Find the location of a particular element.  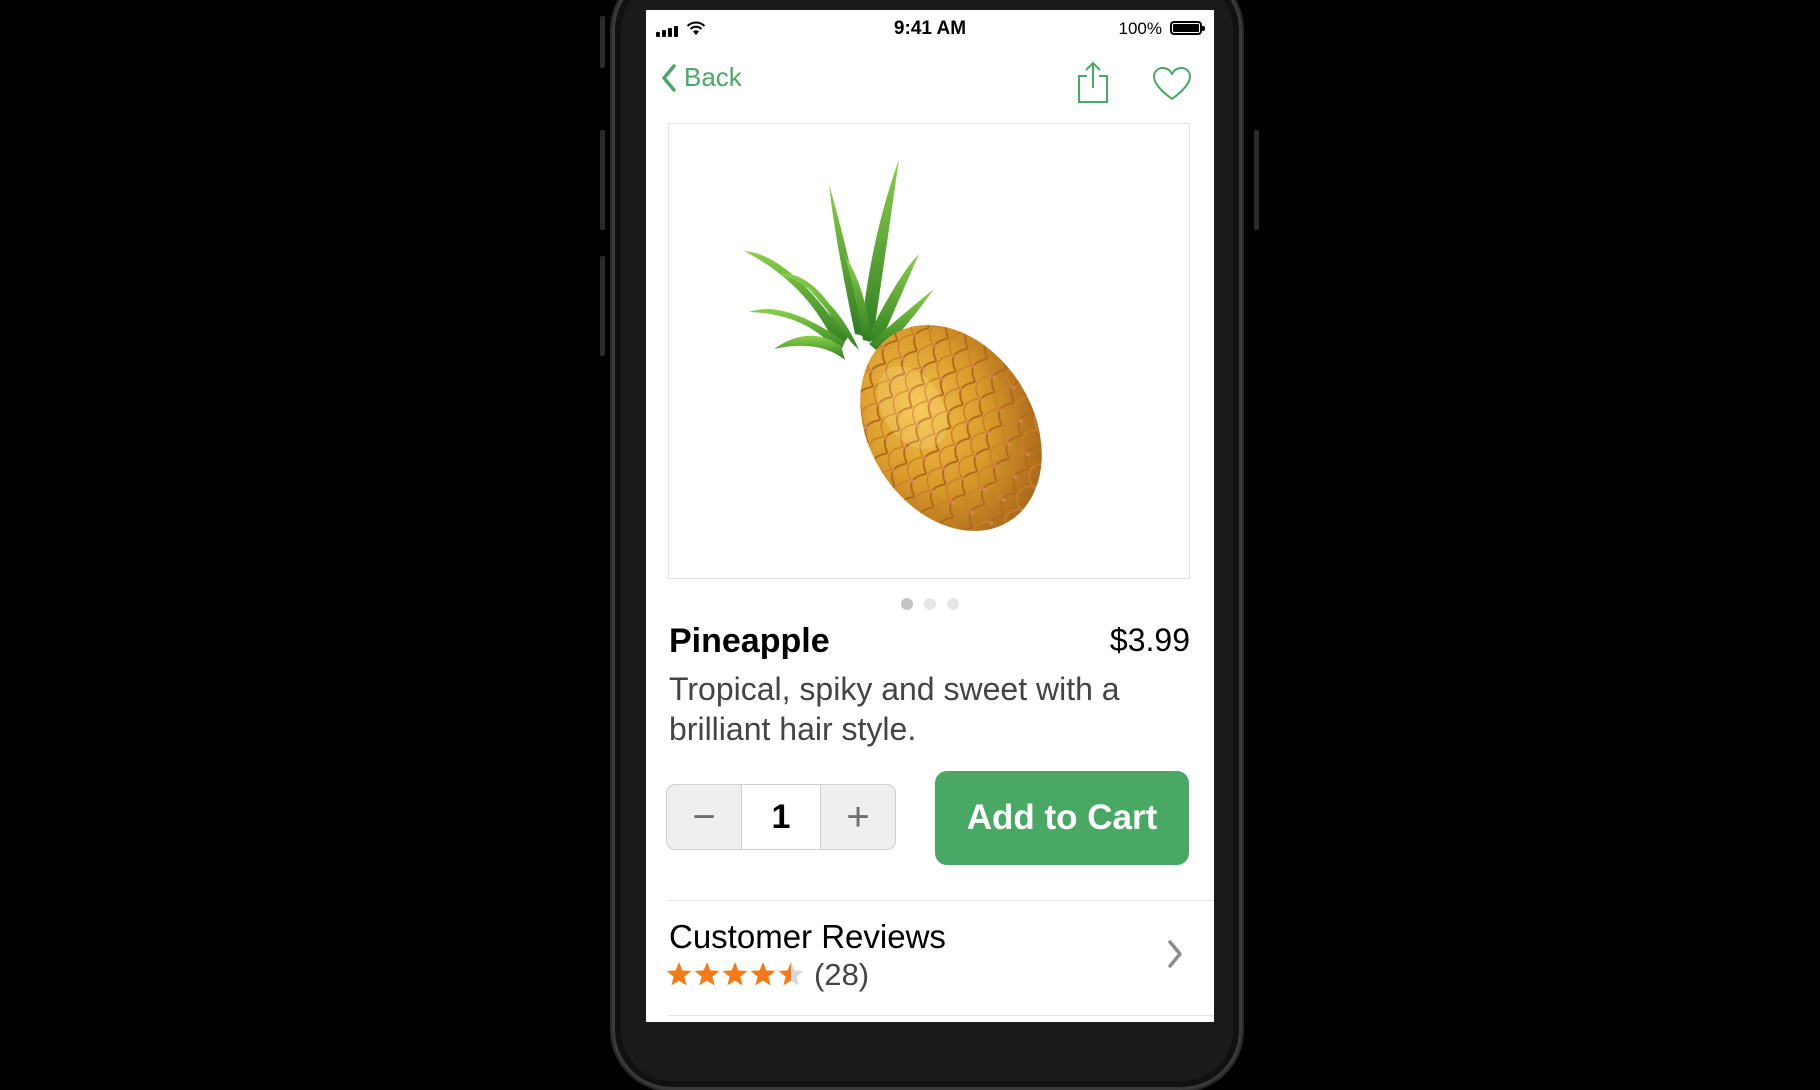

chevron-right-icon is located at coordinates (1175, 954).